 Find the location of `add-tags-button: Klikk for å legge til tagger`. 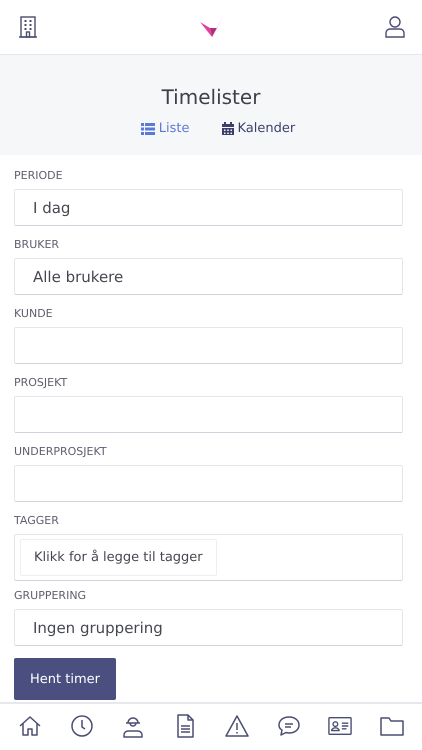

add-tags-button: Klikk for å legge til tagger is located at coordinates (118, 557).